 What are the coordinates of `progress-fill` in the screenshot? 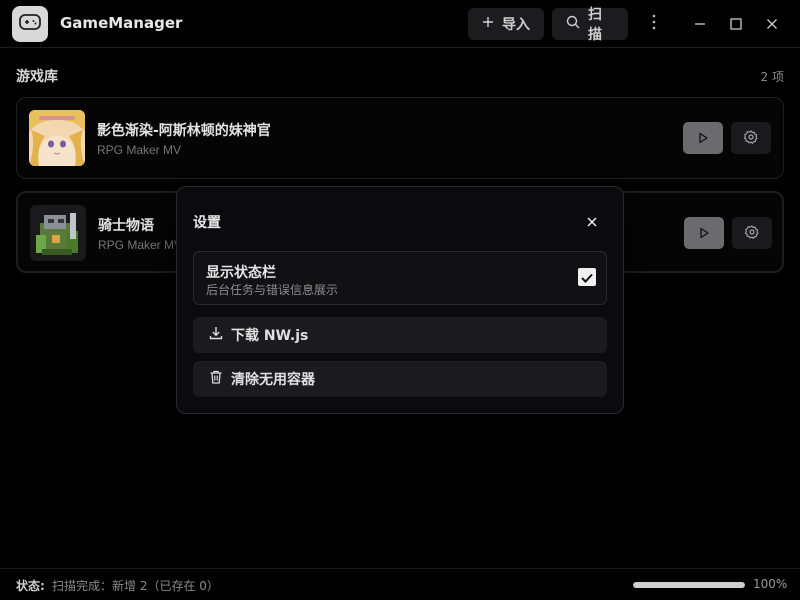 It's located at (689, 585).